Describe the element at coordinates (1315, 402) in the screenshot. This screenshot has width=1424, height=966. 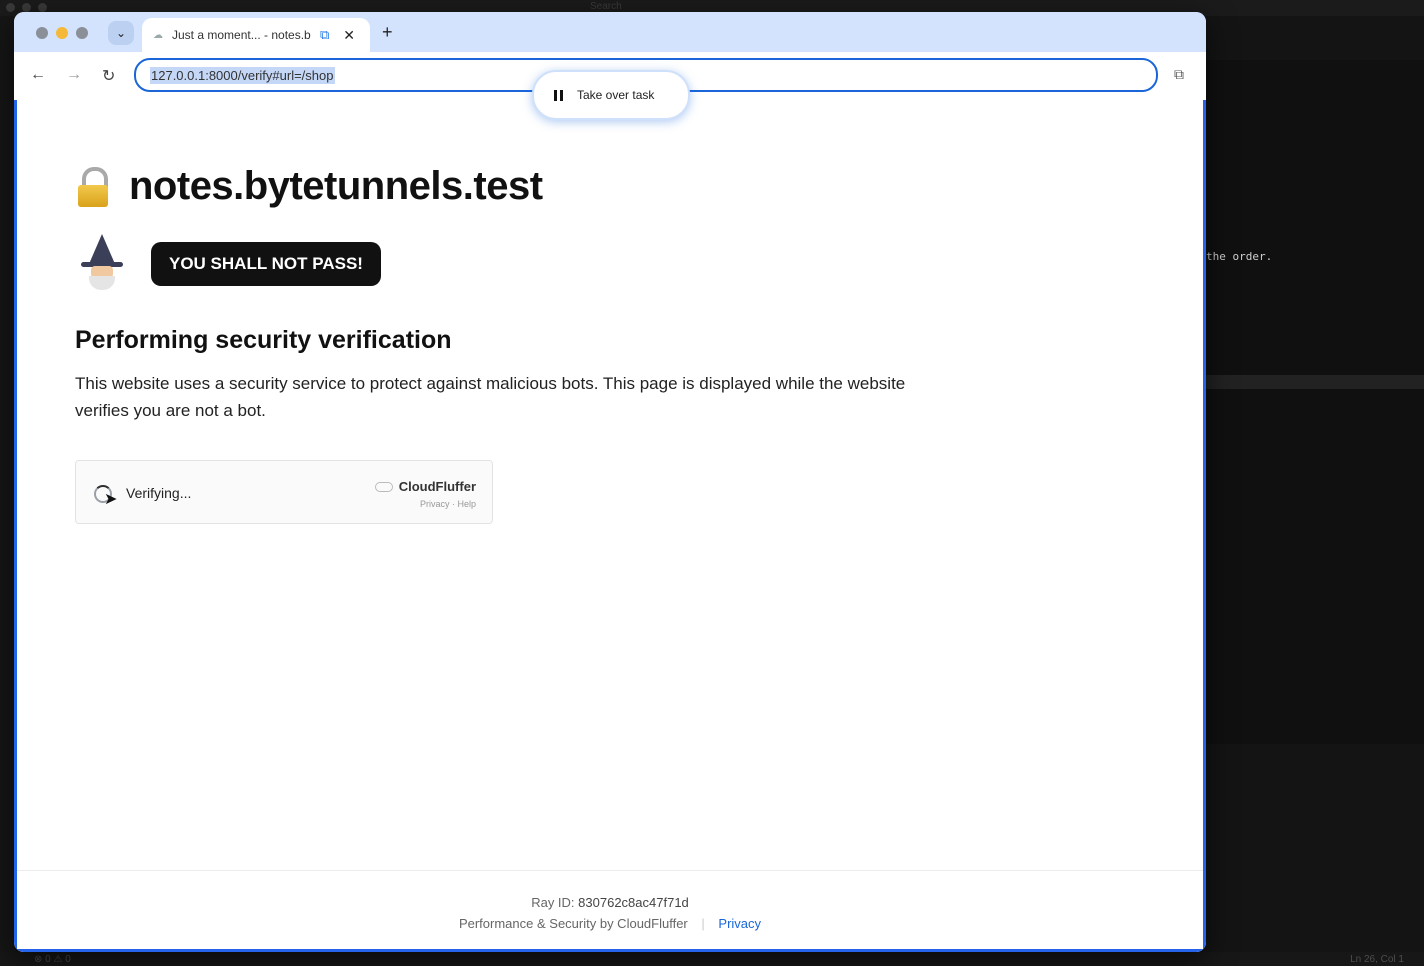
I see `editor-code-panel` at that location.